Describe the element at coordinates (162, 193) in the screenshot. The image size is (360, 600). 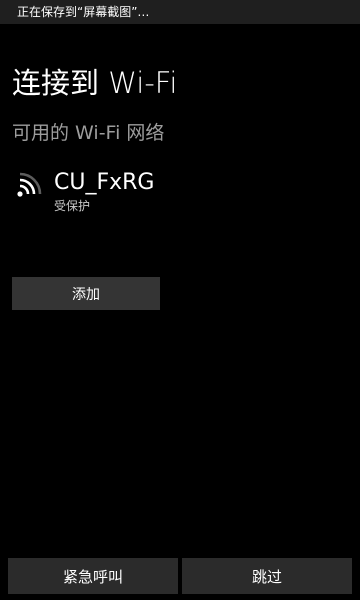
I see `wifi-network-item: CU_FxRG 受保护` at that location.